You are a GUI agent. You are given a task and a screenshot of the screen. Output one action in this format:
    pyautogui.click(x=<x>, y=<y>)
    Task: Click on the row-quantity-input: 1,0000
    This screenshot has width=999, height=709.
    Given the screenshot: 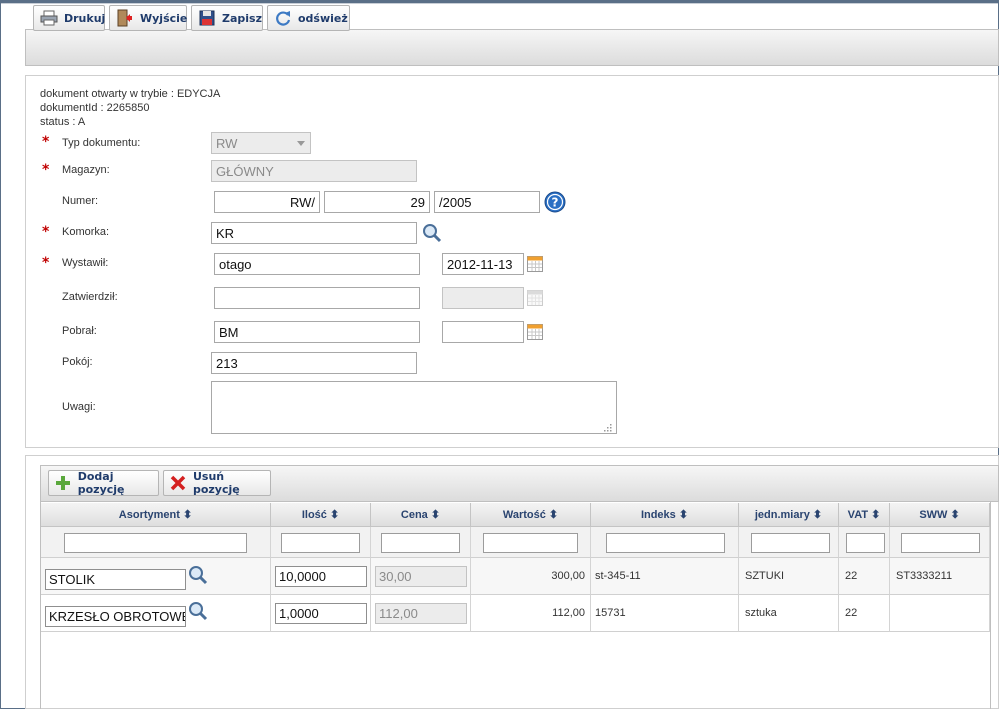 What is the action you would take?
    pyautogui.click(x=321, y=613)
    